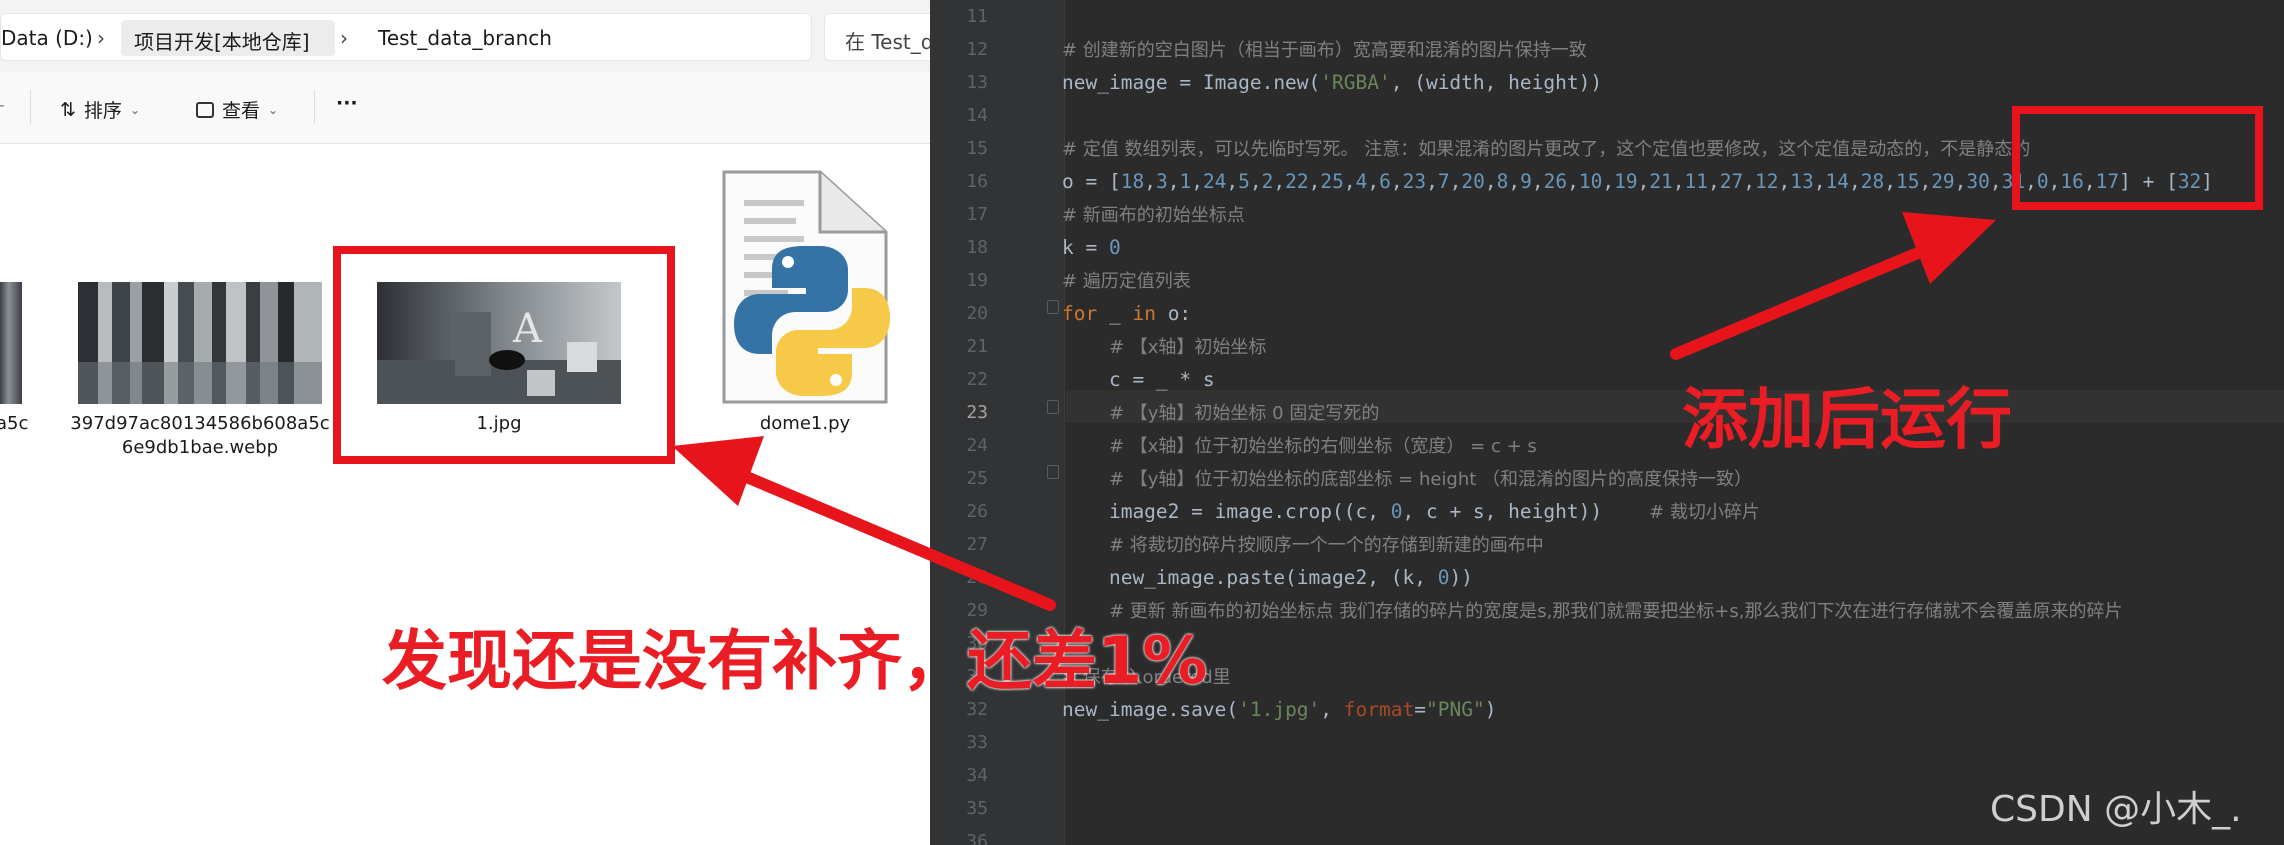 The height and width of the screenshot is (845, 2284). What do you see at coordinates (1803, 301) in the screenshot?
I see `arrow-right-shaft` at bounding box center [1803, 301].